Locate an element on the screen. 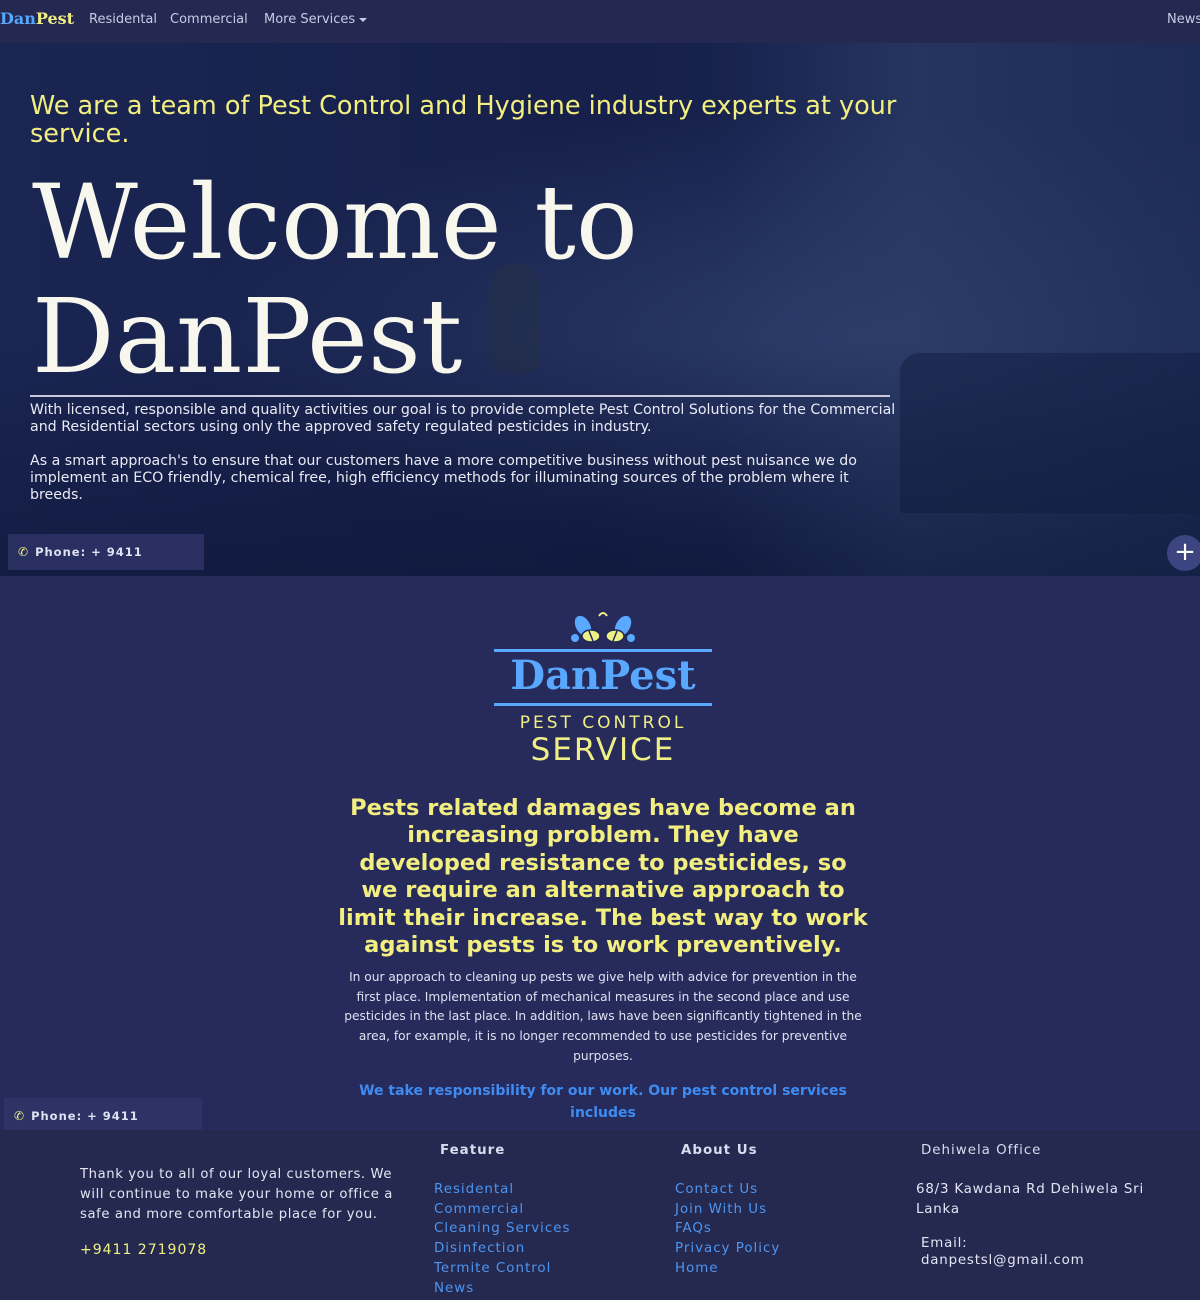 Image resolution: width=1200 pixels, height=1300 pixels. nav-dropdown-label: More Services is located at coordinates (310, 19).